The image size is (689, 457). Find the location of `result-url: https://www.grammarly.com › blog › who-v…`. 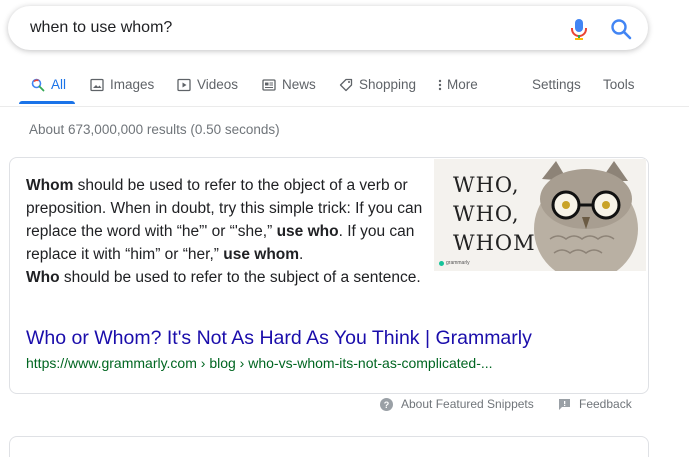

result-url: https://www.grammarly.com › blog › who-v… is located at coordinates (259, 363).